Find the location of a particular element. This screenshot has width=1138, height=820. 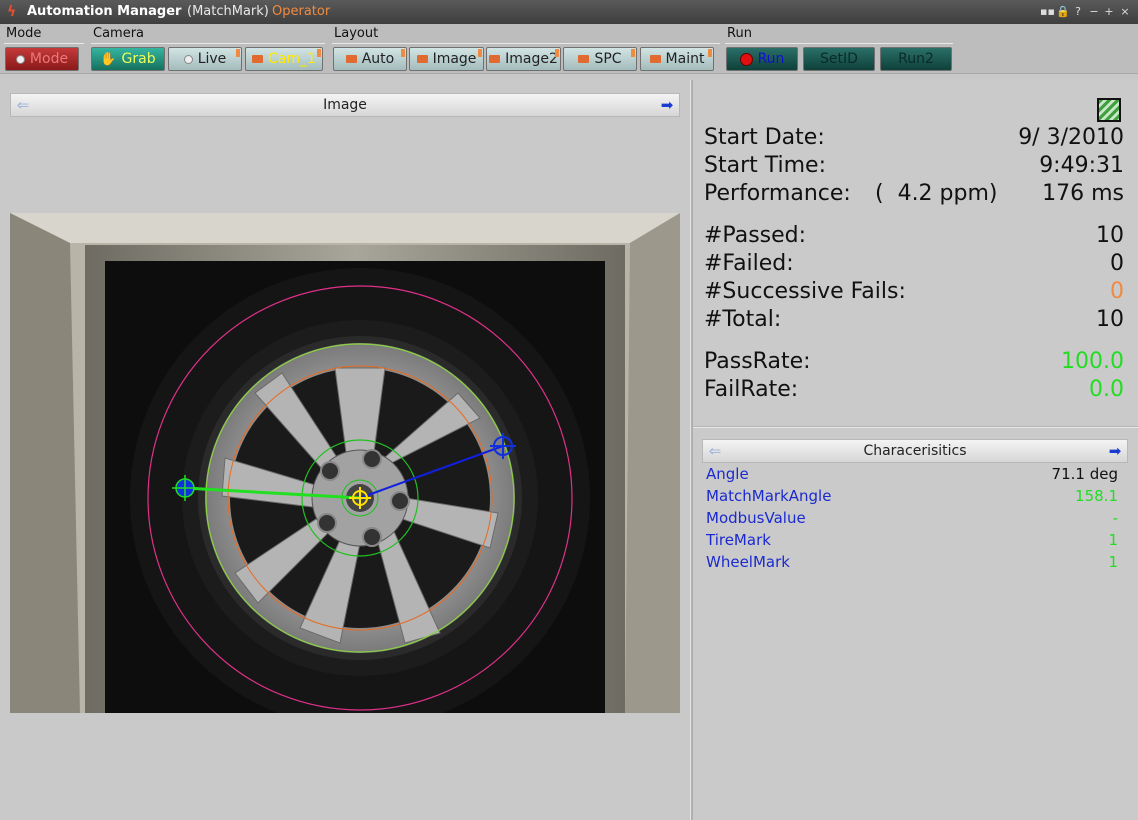

camera-select-button: Cam_1 is located at coordinates (284, 59).